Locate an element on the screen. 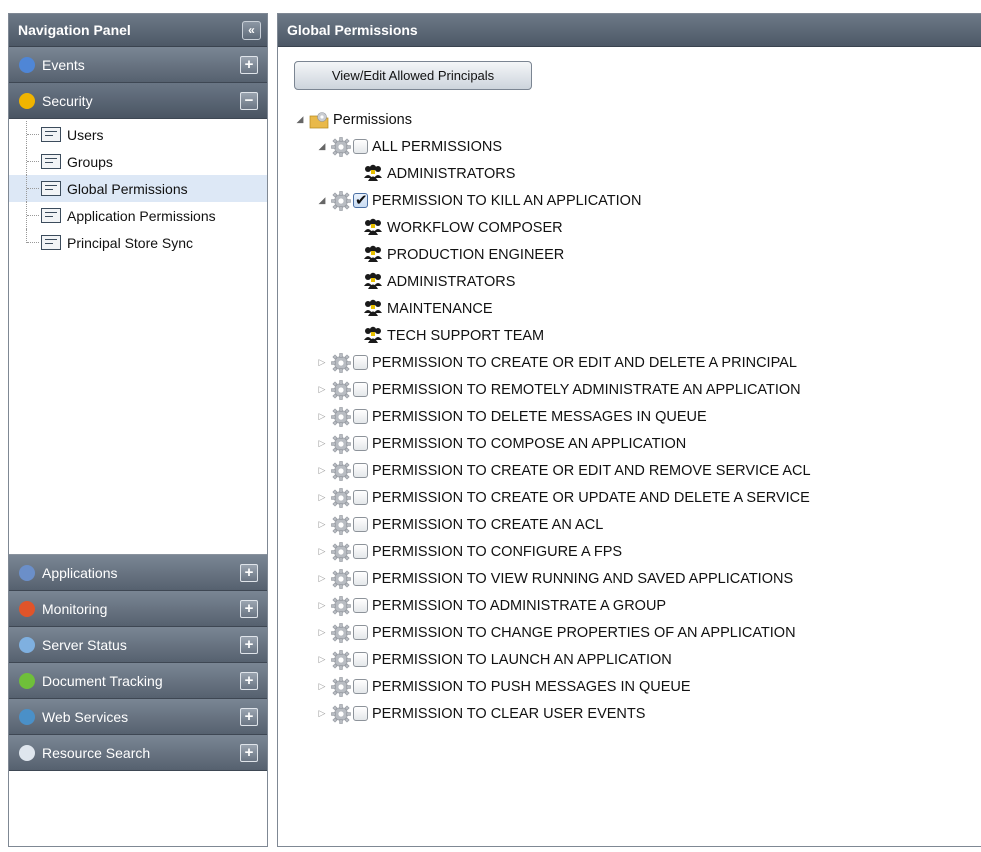 Image resolution: width=981 pixels, height=852 pixels. view-edit-allowed-principals-button: View/Edit Allowed Principals is located at coordinates (413, 75).